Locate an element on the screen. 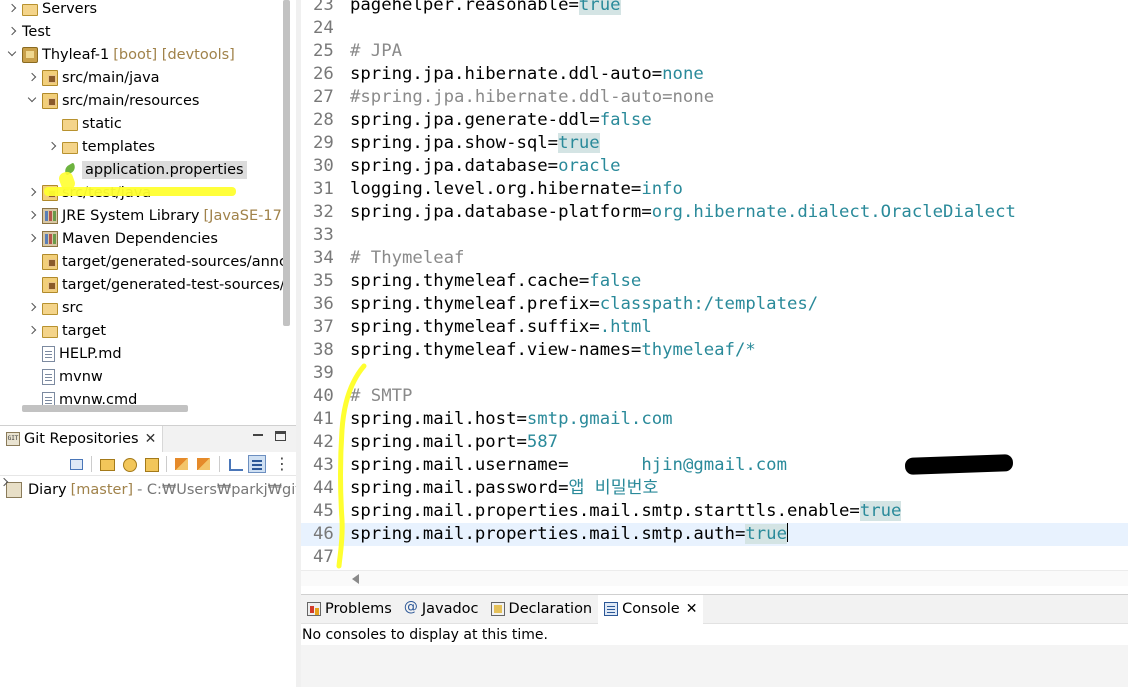 Image resolution: width=1128 pixels, height=687 pixels. tree-item: static is located at coordinates (140, 123).